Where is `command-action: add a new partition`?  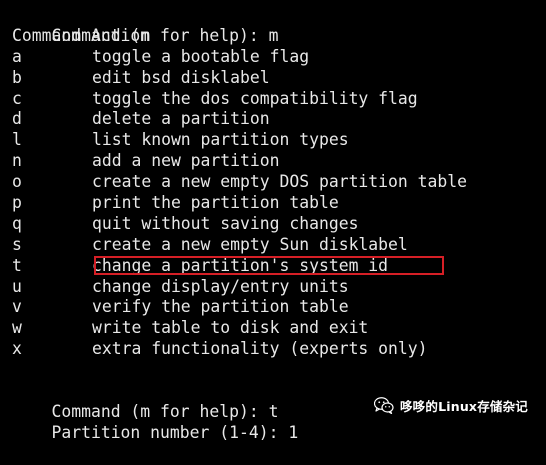 command-action: add a new partition is located at coordinates (186, 161).